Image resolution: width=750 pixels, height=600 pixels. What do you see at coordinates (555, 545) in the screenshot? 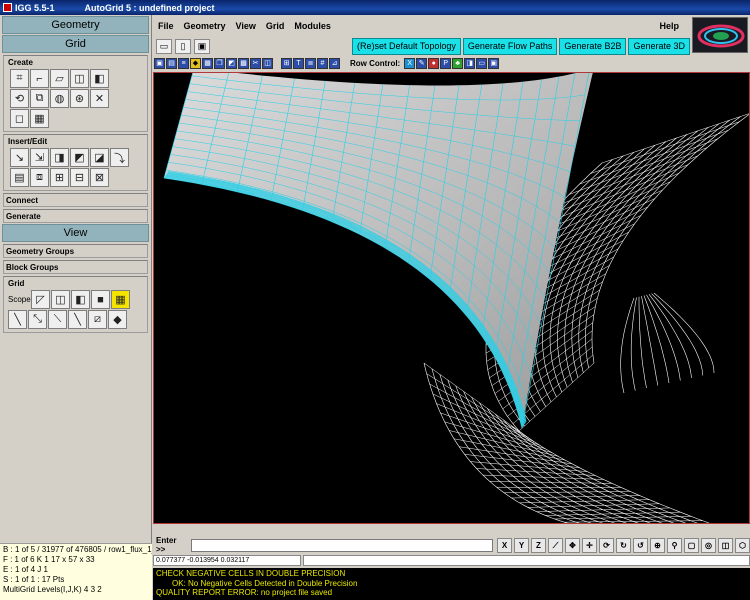
I see `perspective-icon: ⟋` at bounding box center [555, 545].